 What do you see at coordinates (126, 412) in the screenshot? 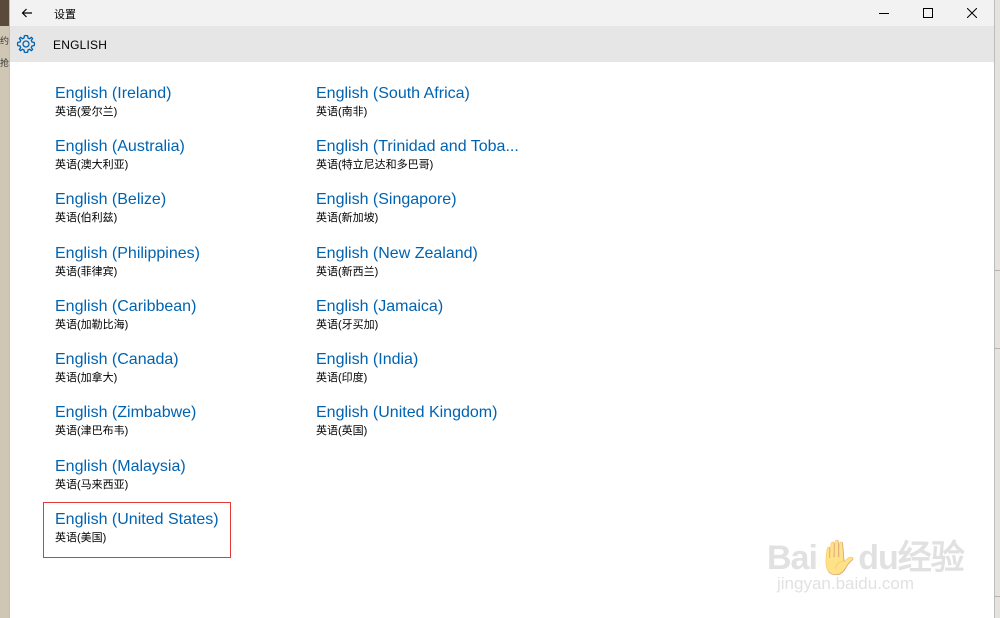
I see `language-name: English (Zimbabwe)` at bounding box center [126, 412].